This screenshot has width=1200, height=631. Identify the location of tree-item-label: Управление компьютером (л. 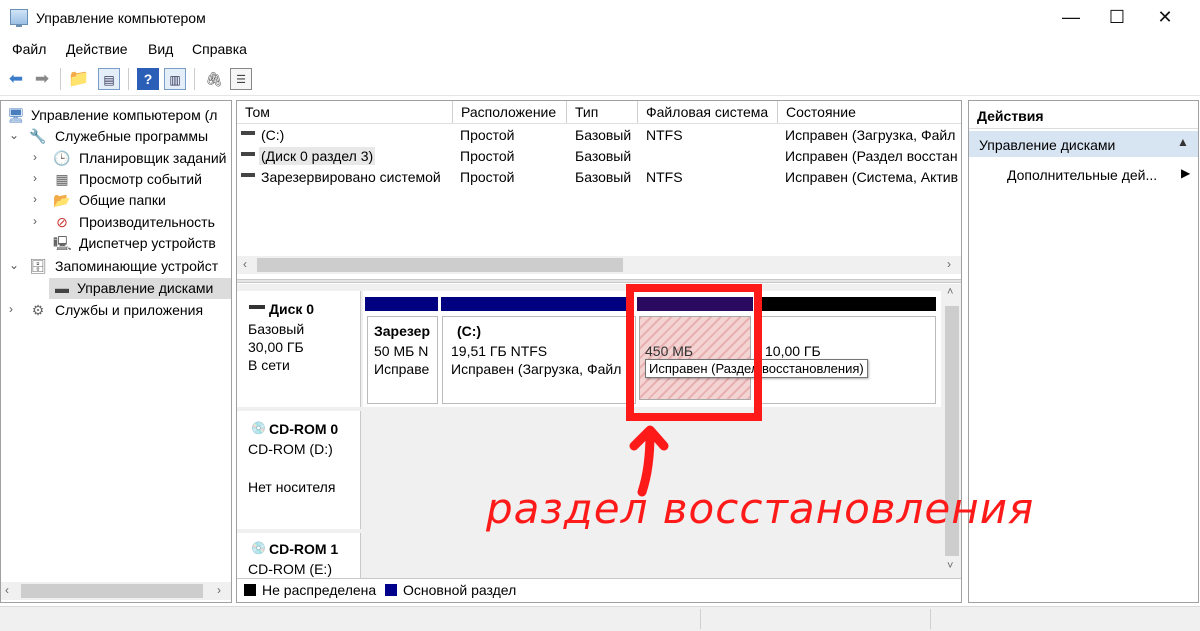
(124, 115).